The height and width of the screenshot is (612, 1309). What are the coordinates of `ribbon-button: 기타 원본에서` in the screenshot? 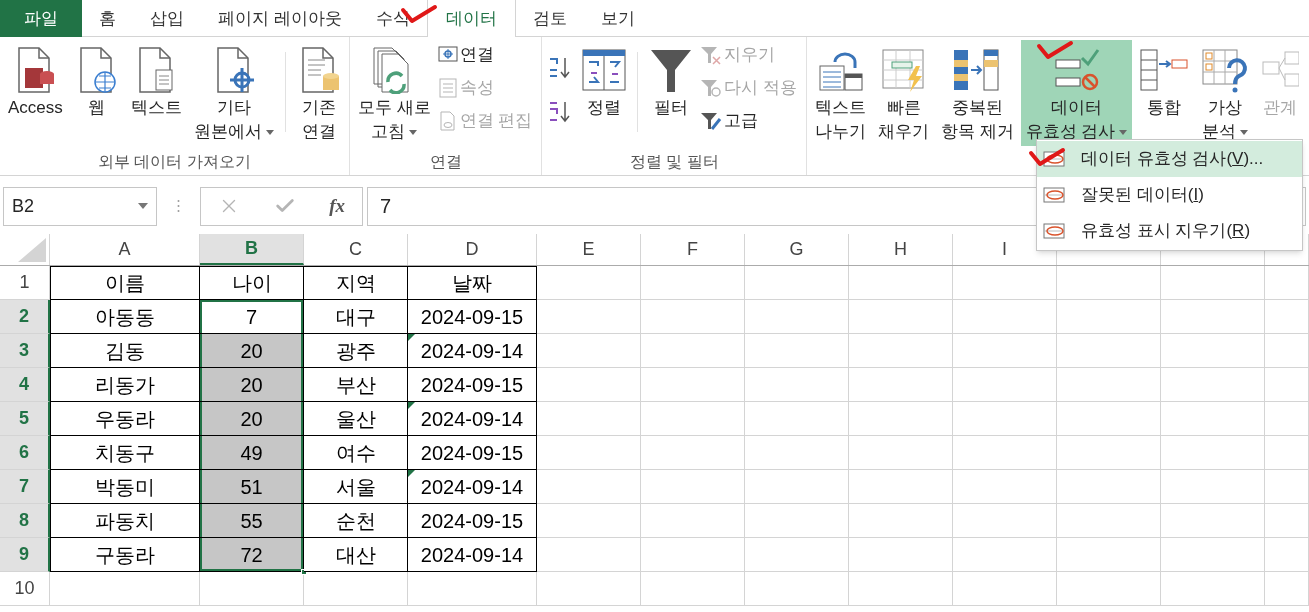 It's located at (233, 93).